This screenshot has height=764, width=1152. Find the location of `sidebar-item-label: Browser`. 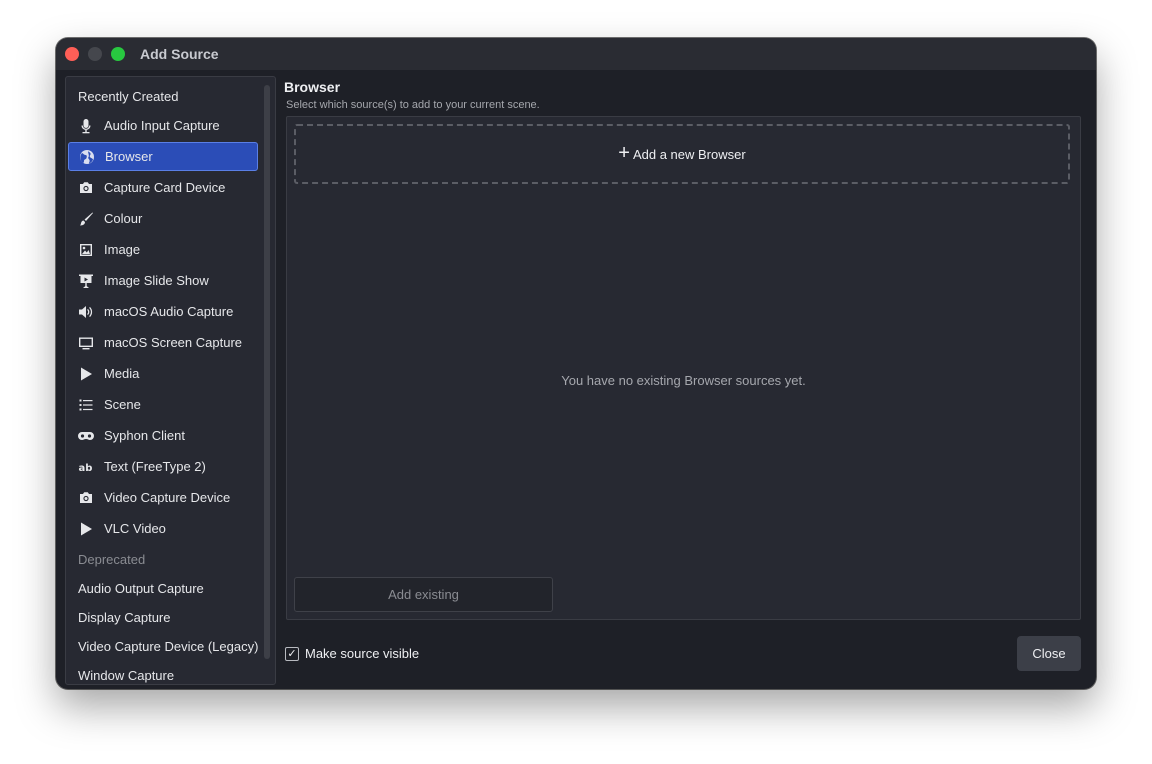

sidebar-item-label: Browser is located at coordinates (129, 156).